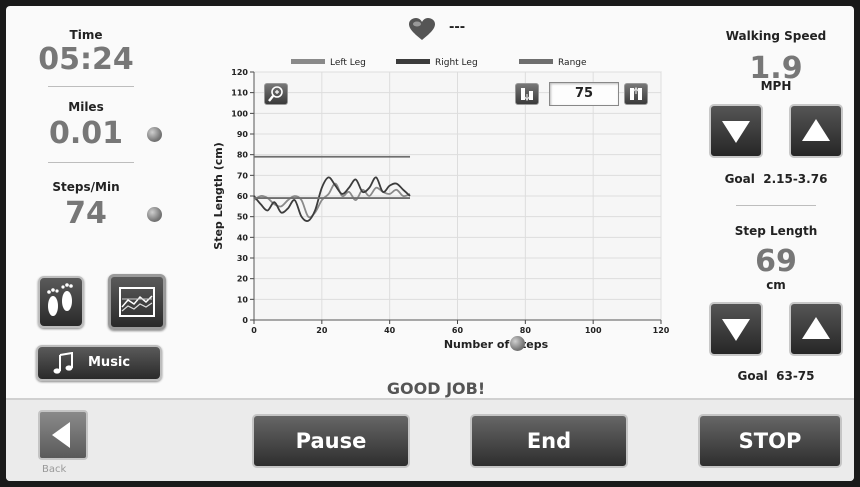 This screenshot has height=487, width=860. What do you see at coordinates (239, 113) in the screenshot?
I see `y-tick-label: 100` at bounding box center [239, 113].